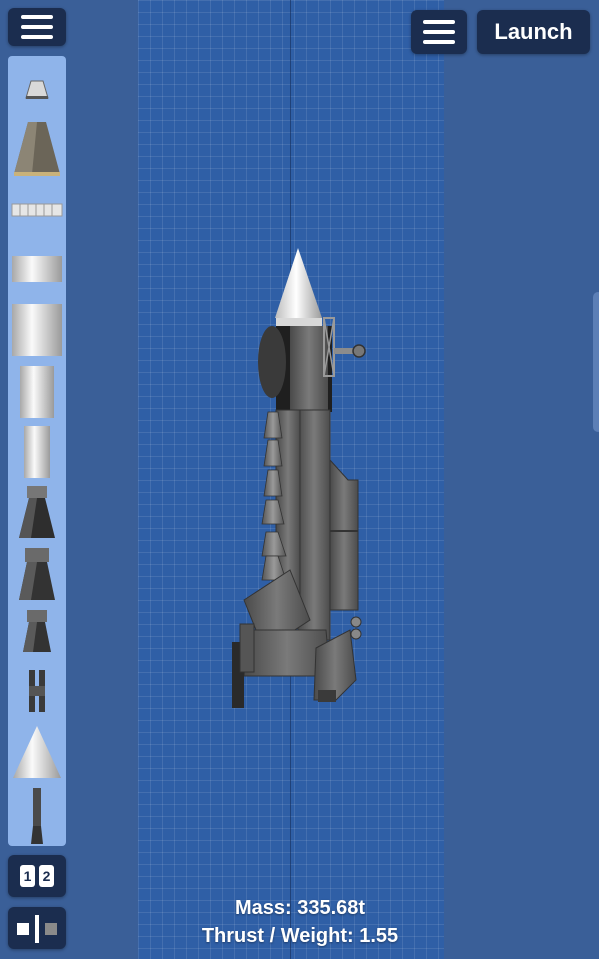  Describe the element at coordinates (37, 752) in the screenshot. I see `nose-cone-part` at that location.